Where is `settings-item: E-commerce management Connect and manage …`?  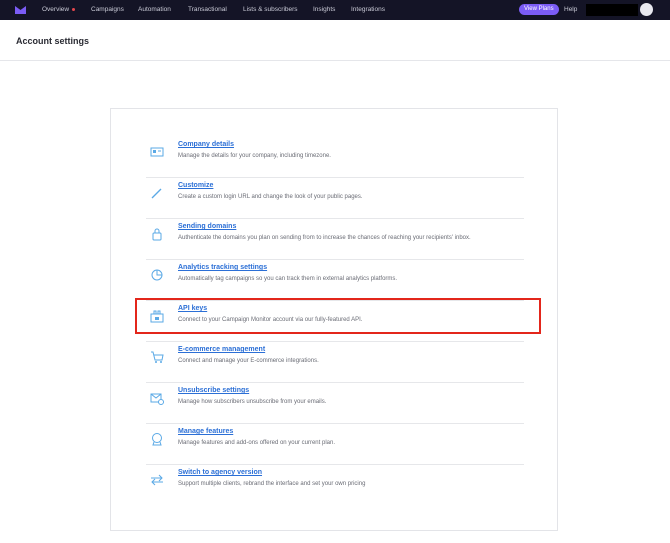 settings-item: E-commerce management Connect and manage … is located at coordinates (335, 362).